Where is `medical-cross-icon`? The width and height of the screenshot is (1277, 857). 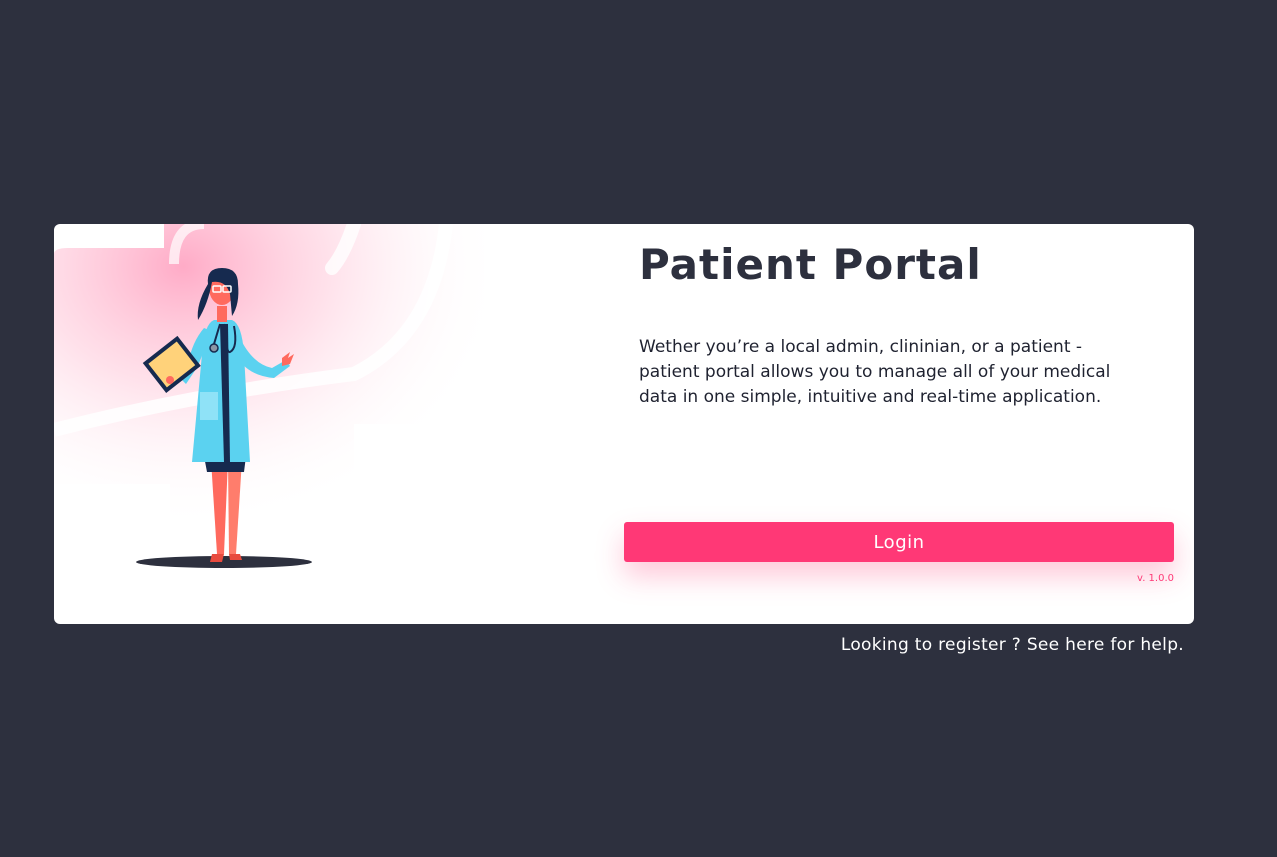
medical-cross-icon is located at coordinates (269, 394).